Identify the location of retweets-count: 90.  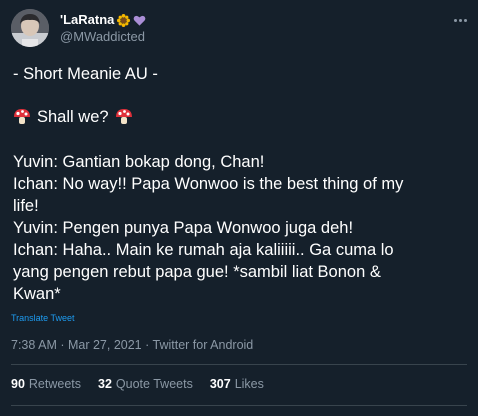
(18, 384).